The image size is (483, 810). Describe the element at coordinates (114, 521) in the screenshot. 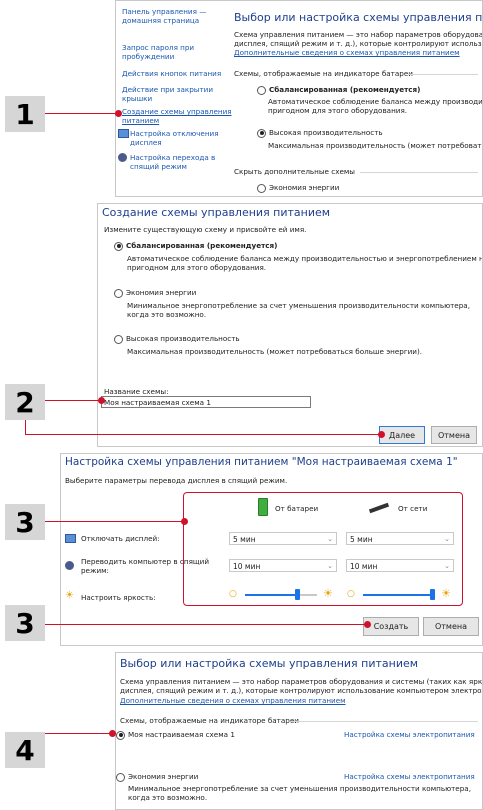

I see `callout-line-3a` at that location.